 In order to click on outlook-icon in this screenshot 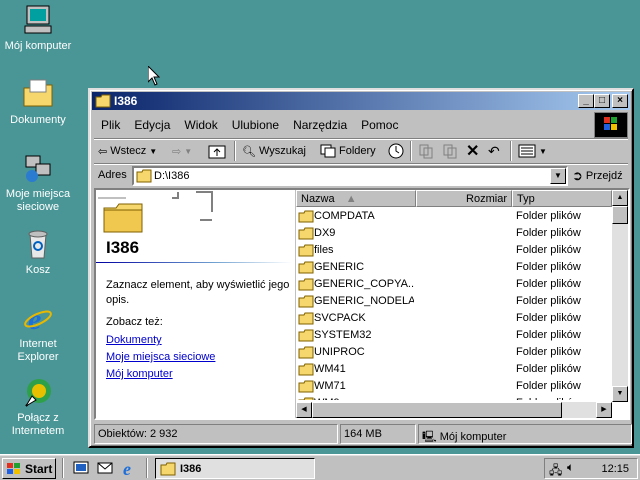, I will do `click(105, 468)`.